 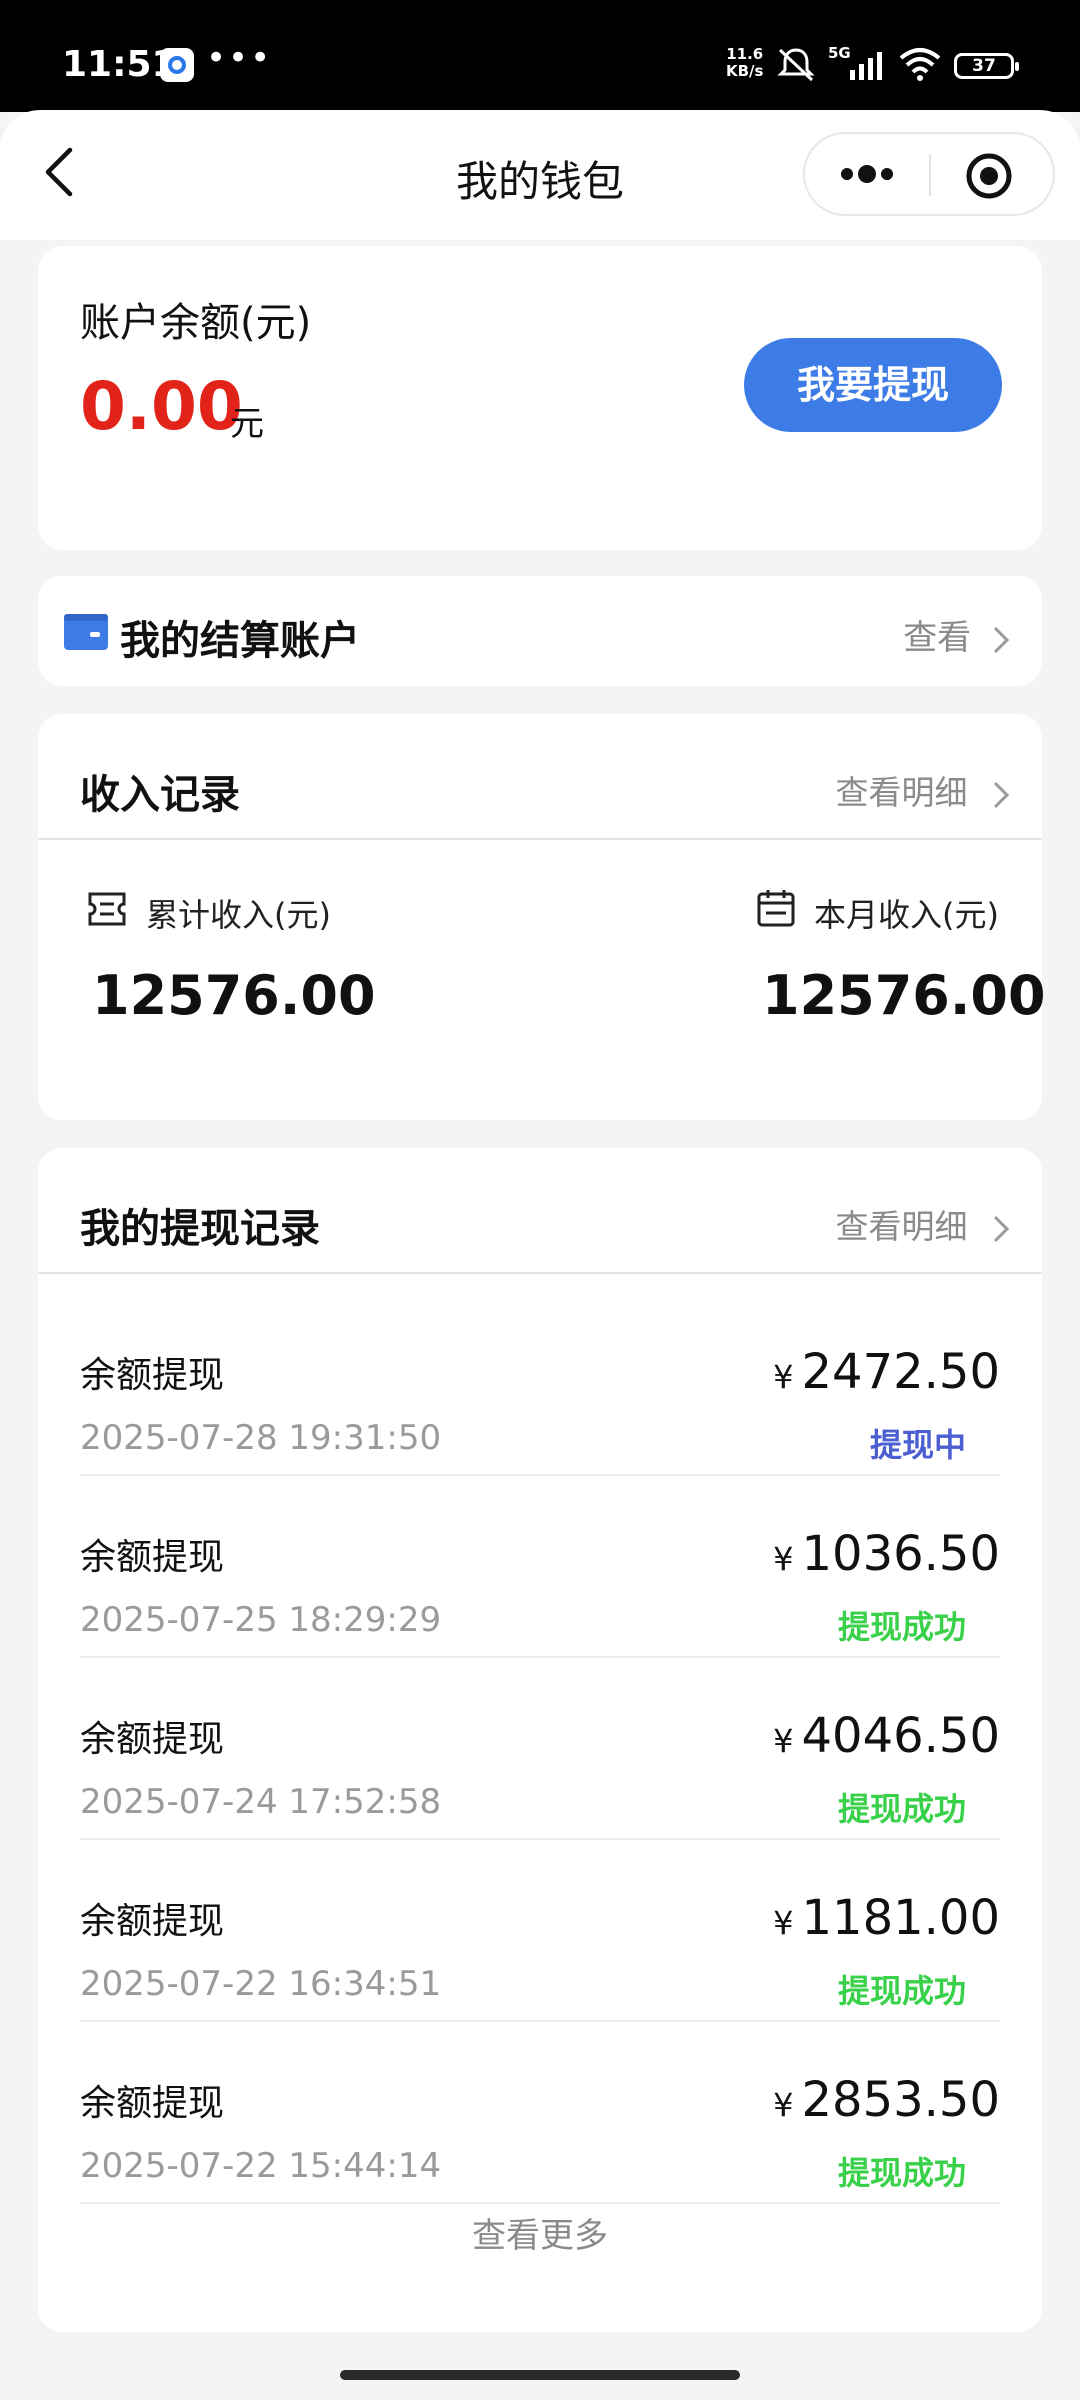 What do you see at coordinates (901, 792) in the screenshot?
I see `income-detail-text: 查看明细` at bounding box center [901, 792].